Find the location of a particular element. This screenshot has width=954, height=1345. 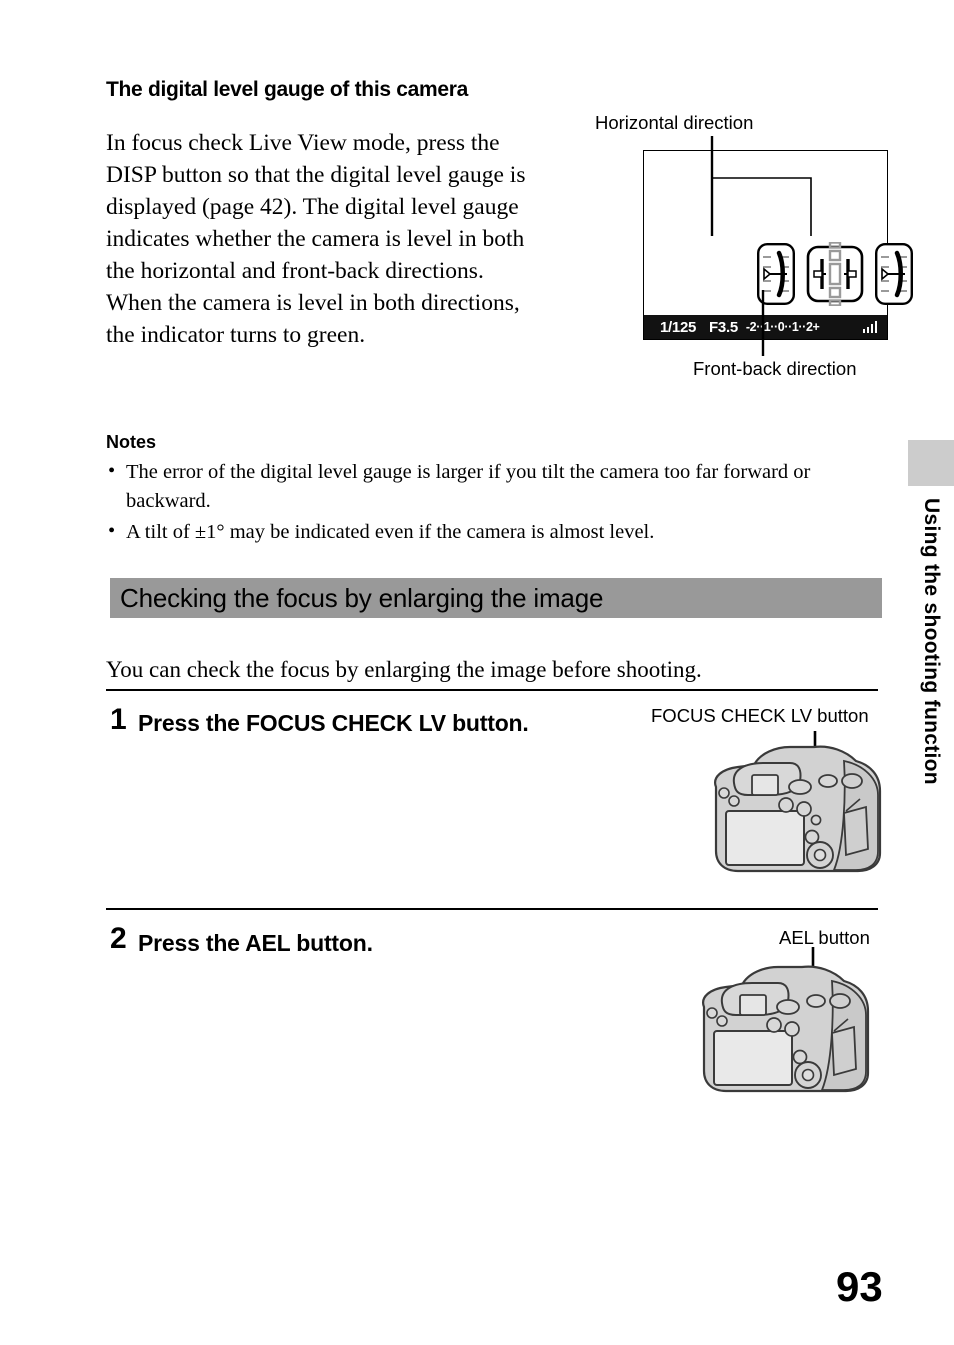

horizontal-gauge-right is located at coordinates (893, 276).